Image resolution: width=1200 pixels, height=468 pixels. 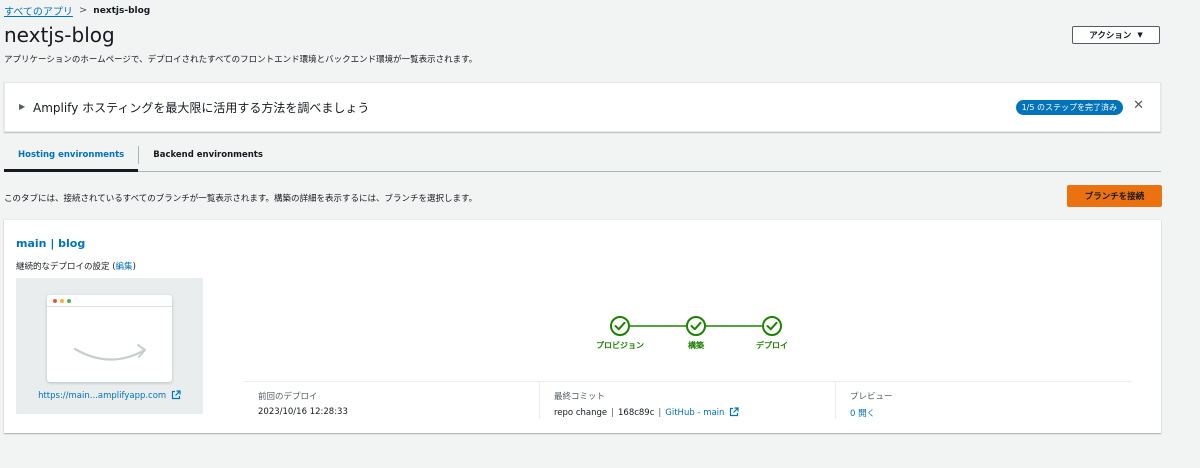 I want to click on red-dot-icon, so click(x=55, y=300).